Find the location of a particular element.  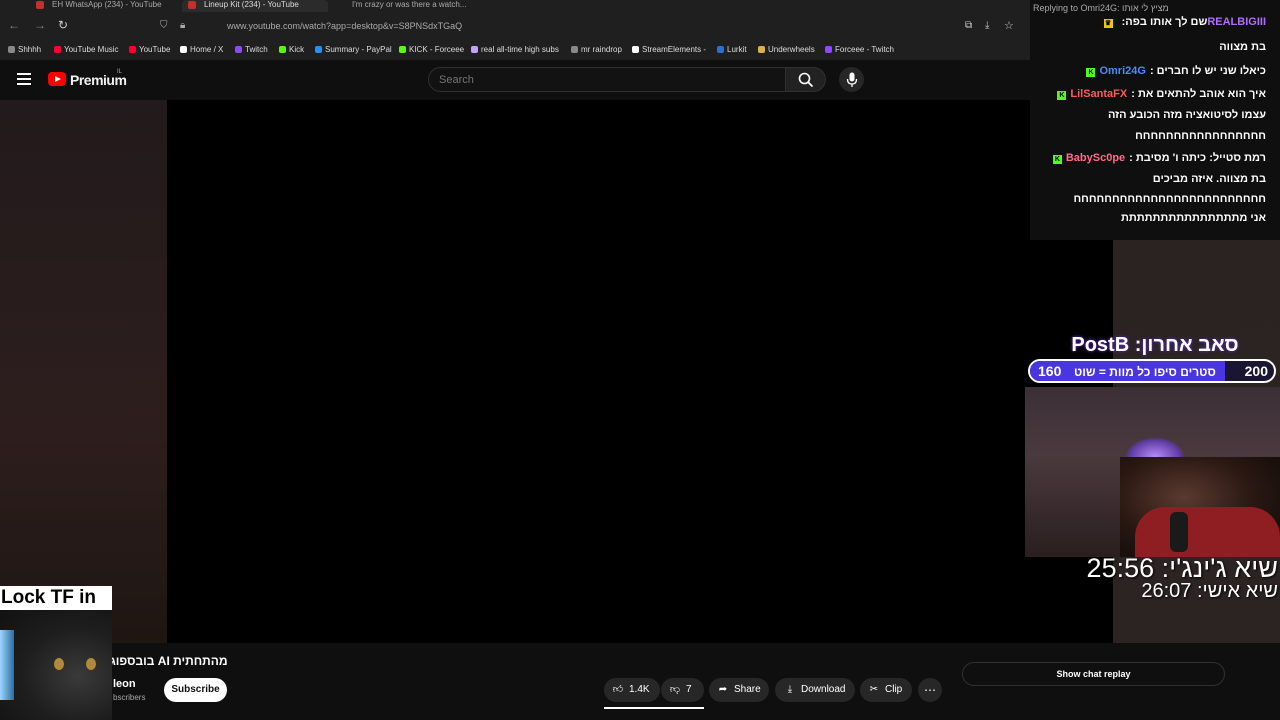

chat-text: בת מצווה is located at coordinates (1242, 47).